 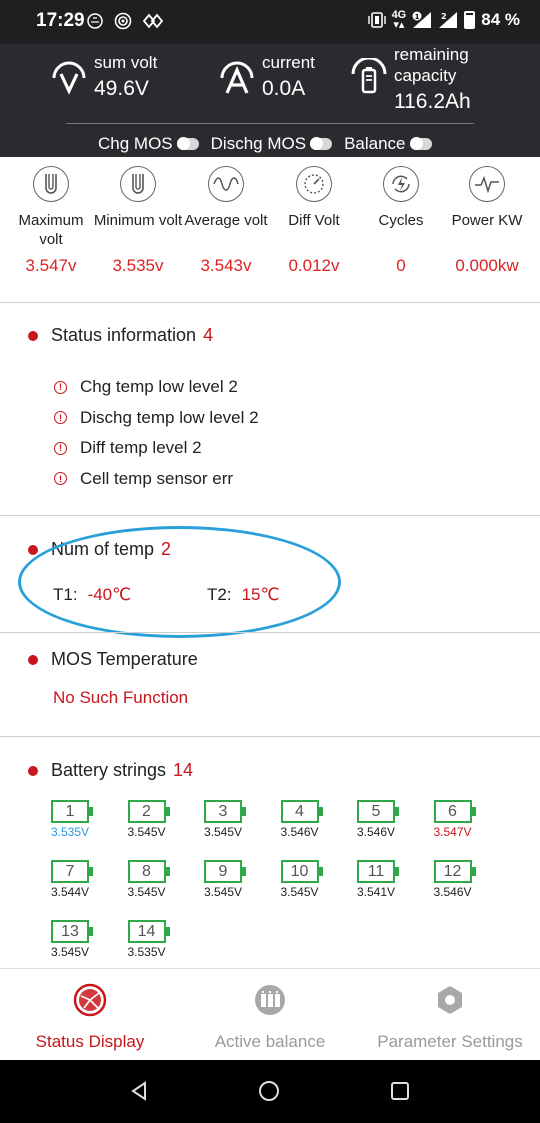 I want to click on cell-battery-icon: 8, so click(x=148, y=871).